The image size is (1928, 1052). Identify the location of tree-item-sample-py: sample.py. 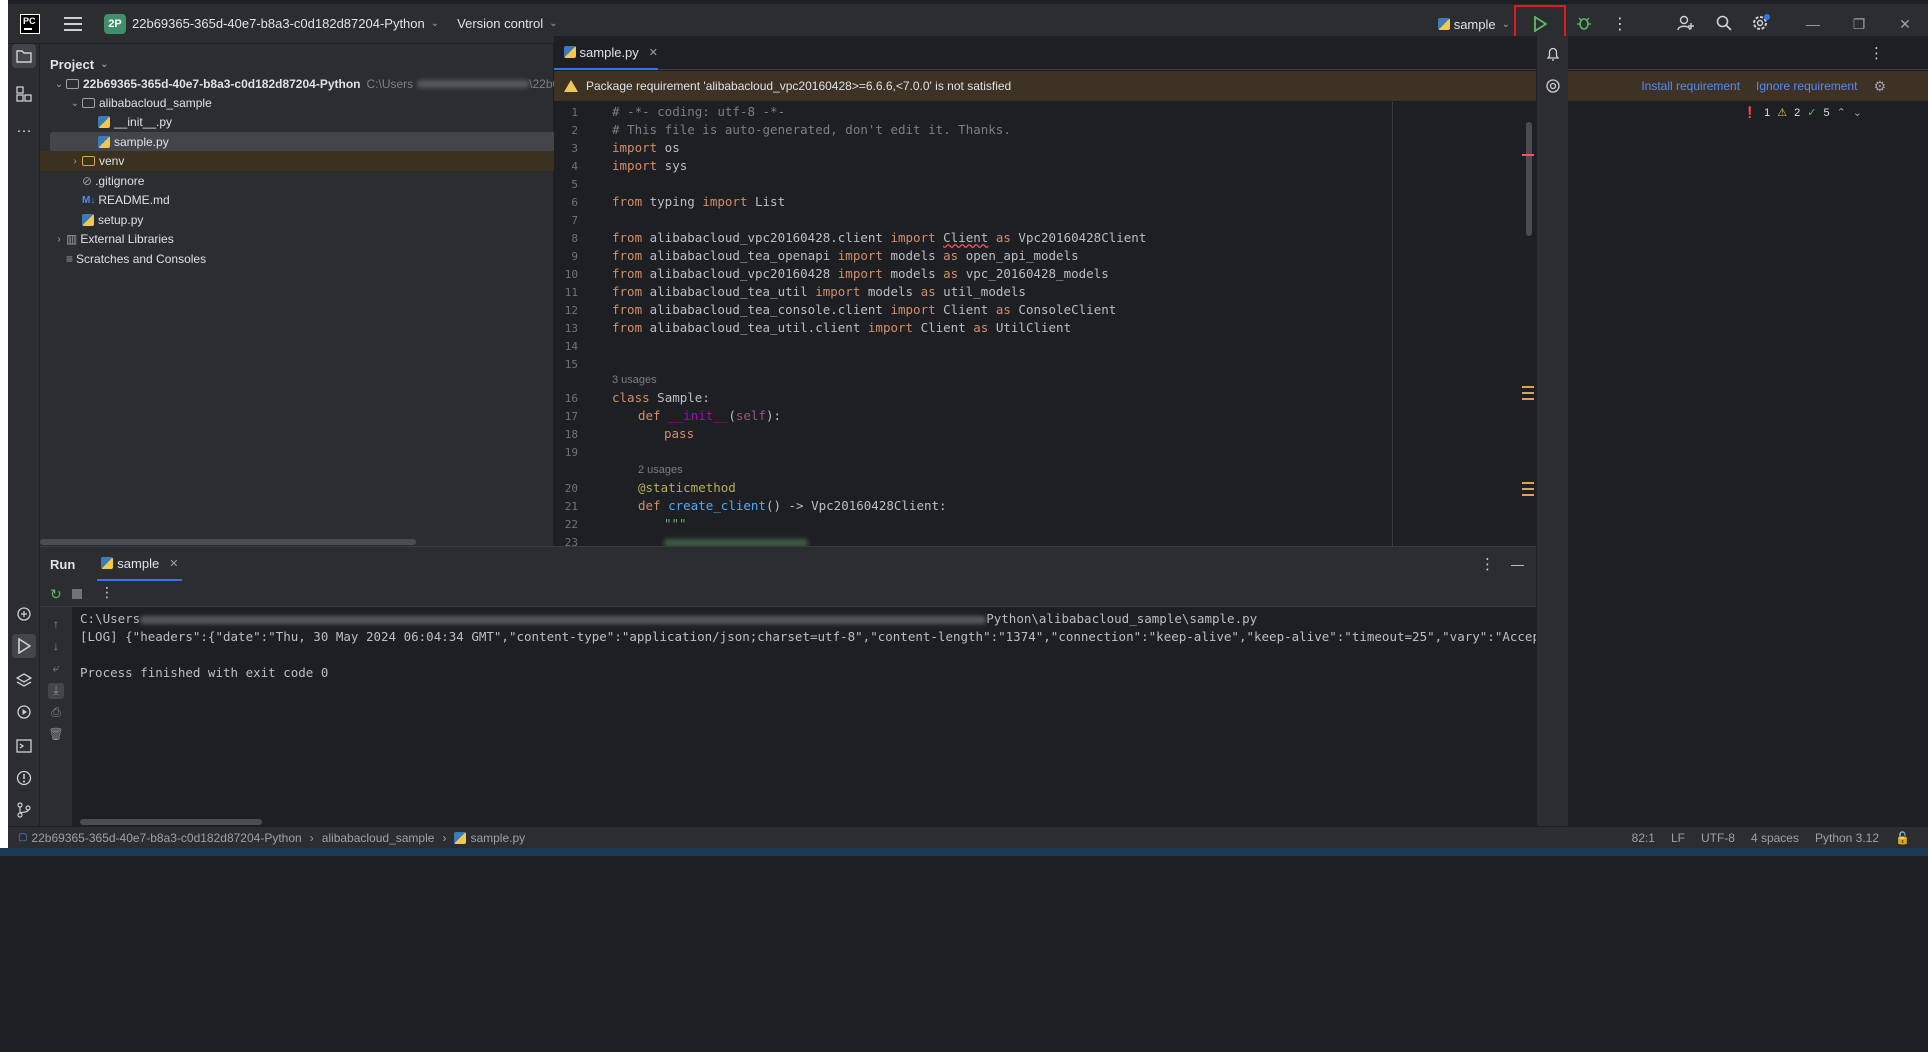
(317, 142).